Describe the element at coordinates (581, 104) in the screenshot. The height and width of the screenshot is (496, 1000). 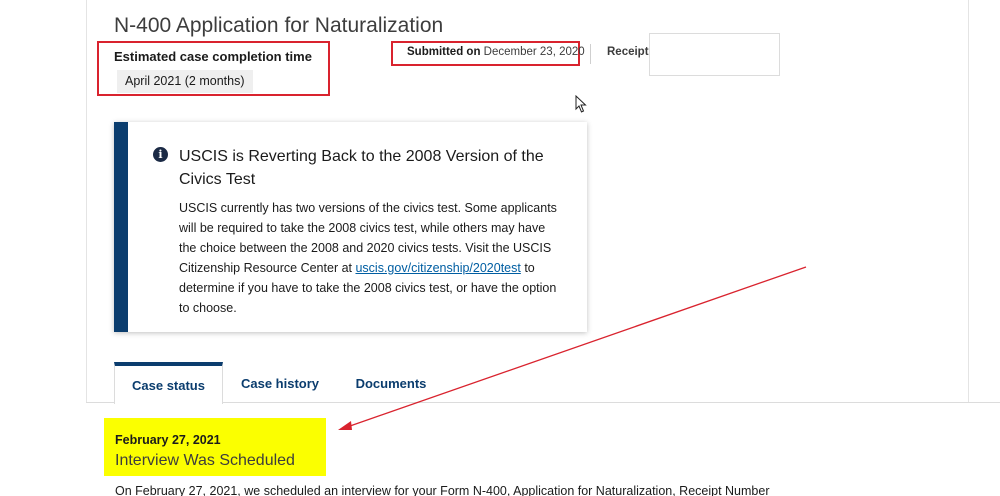
I see `mouse-cursor-icon` at that location.